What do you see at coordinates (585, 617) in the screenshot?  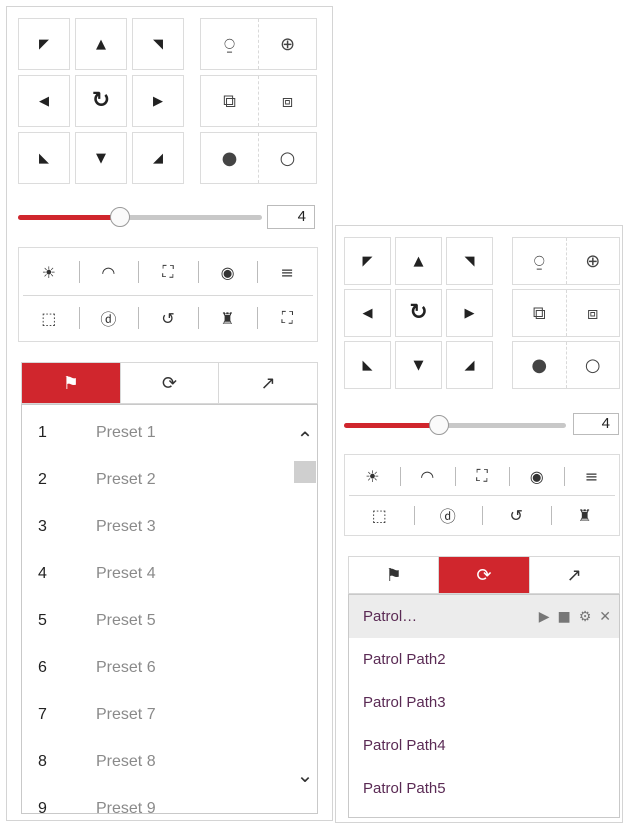 I see `gear-icon: ⚙` at bounding box center [585, 617].